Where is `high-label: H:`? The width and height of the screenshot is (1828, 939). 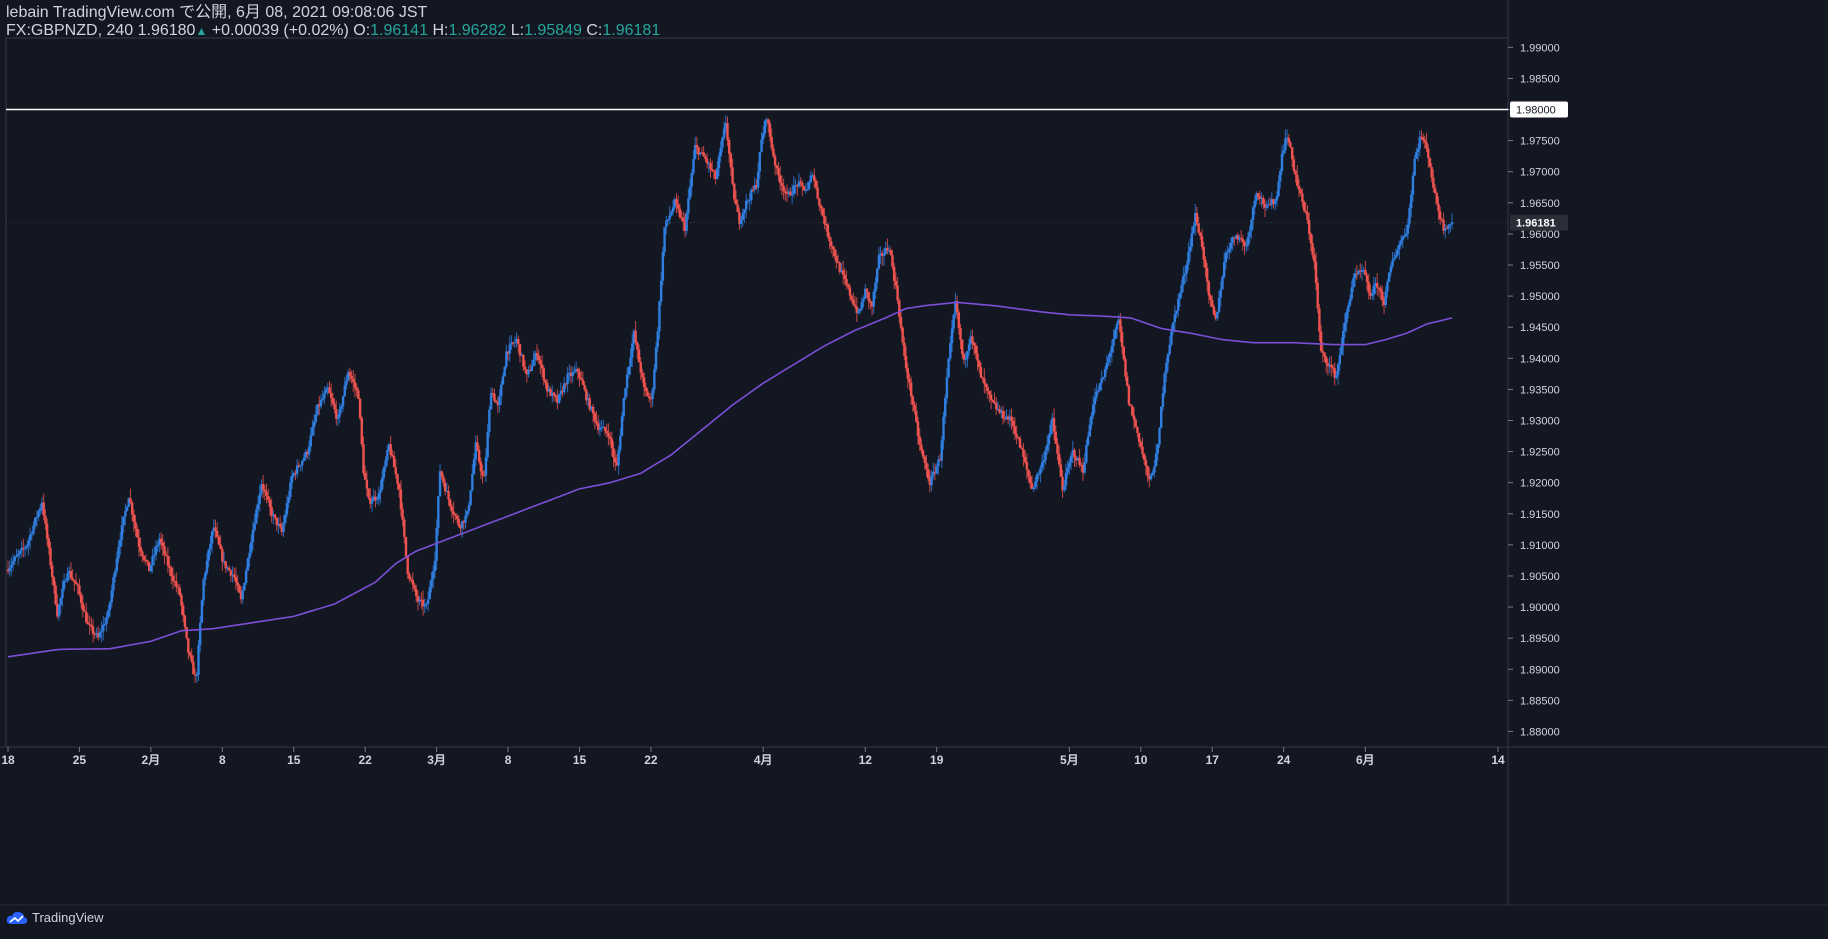
high-label: H: is located at coordinates (440, 30).